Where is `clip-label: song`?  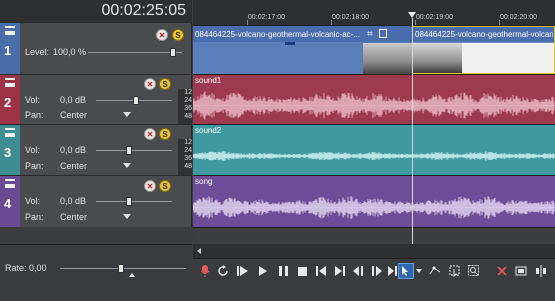 clip-label: song is located at coordinates (204, 181).